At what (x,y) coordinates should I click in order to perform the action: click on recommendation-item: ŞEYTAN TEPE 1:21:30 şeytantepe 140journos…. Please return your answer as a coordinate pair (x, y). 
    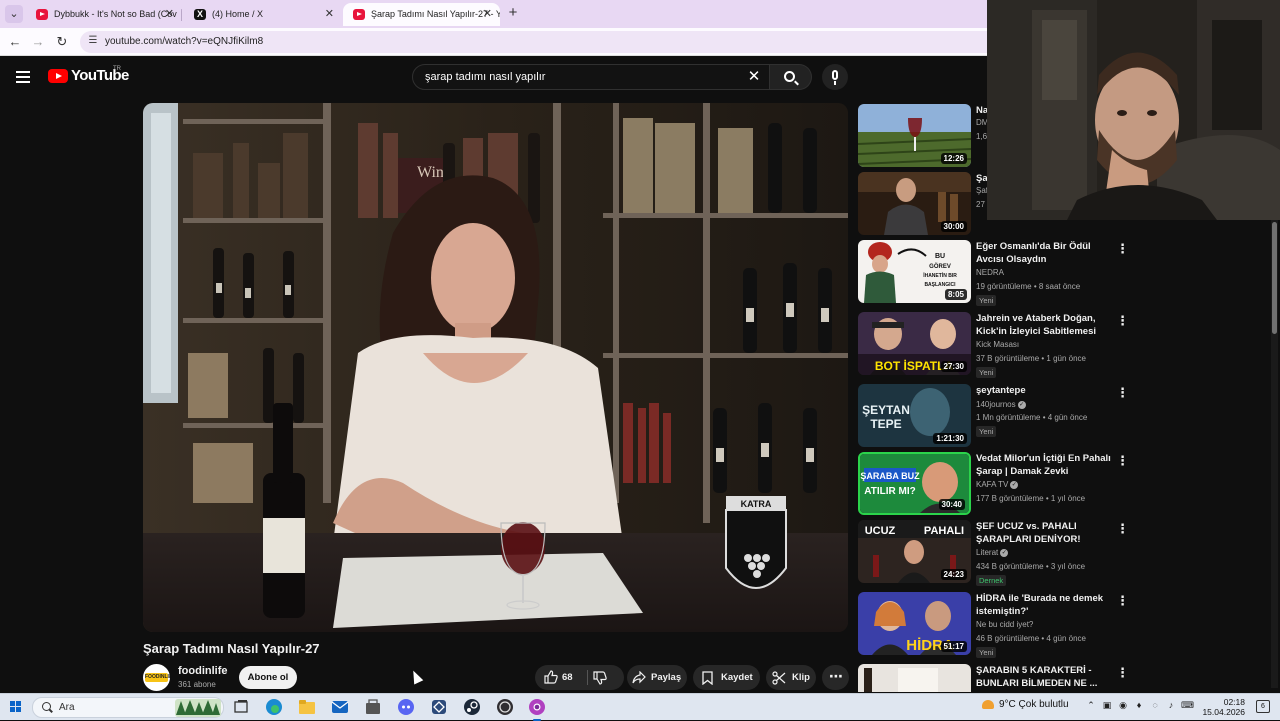
    Looking at the image, I should click on (993, 417).